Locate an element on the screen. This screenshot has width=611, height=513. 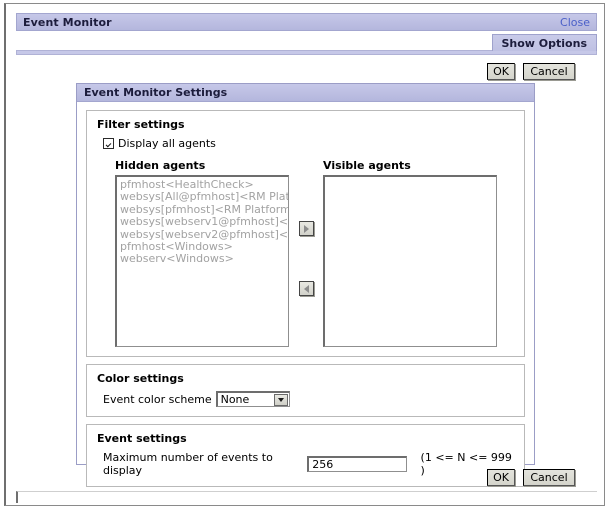
filter-settings-title: Filter settings is located at coordinates (141, 124).